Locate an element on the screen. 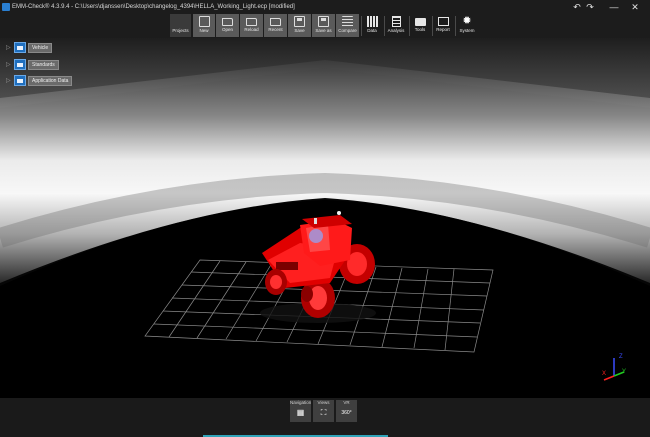 The width and height of the screenshot is (650, 437). toolbar-system-button: ✹ System is located at coordinates (467, 25).